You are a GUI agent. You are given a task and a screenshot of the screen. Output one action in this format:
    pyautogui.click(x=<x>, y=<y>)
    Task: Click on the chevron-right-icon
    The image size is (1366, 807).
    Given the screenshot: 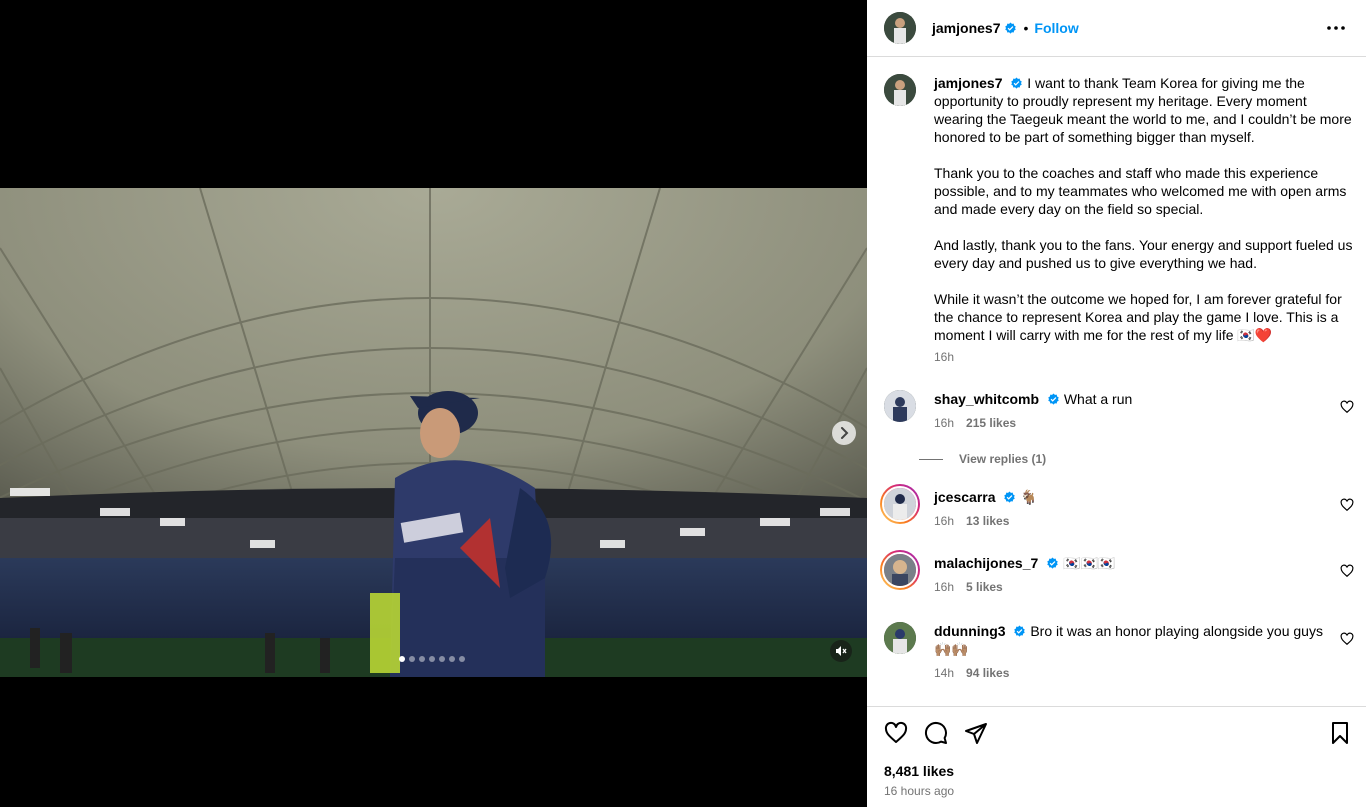 What is the action you would take?
    pyautogui.click(x=845, y=433)
    